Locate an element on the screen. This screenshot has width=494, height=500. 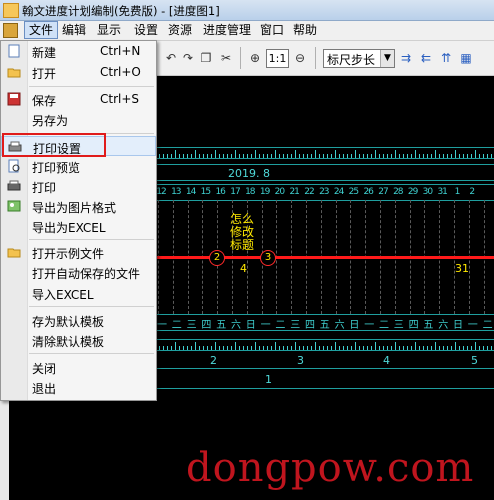
menu-help: 帮助 is located at coordinates (305, 30).